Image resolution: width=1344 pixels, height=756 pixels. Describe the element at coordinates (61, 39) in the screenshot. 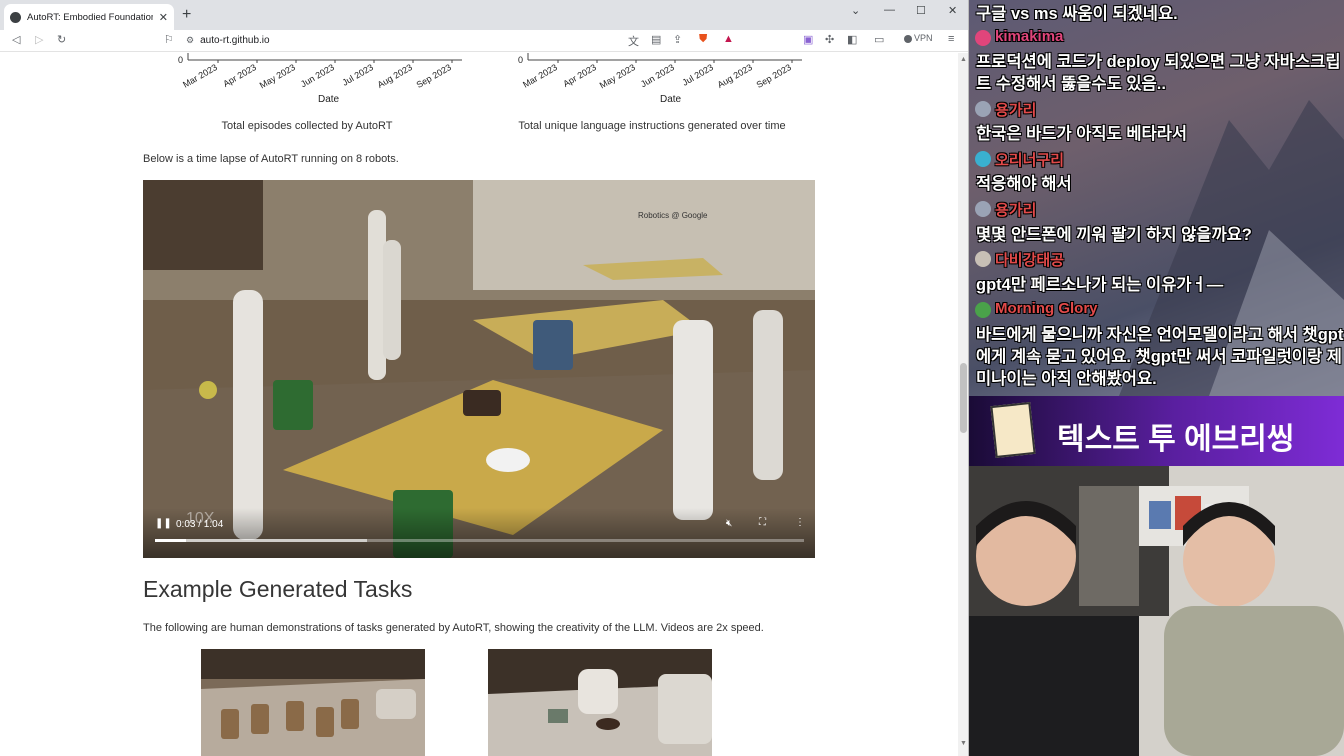

I see `reload-icon: ↻` at that location.